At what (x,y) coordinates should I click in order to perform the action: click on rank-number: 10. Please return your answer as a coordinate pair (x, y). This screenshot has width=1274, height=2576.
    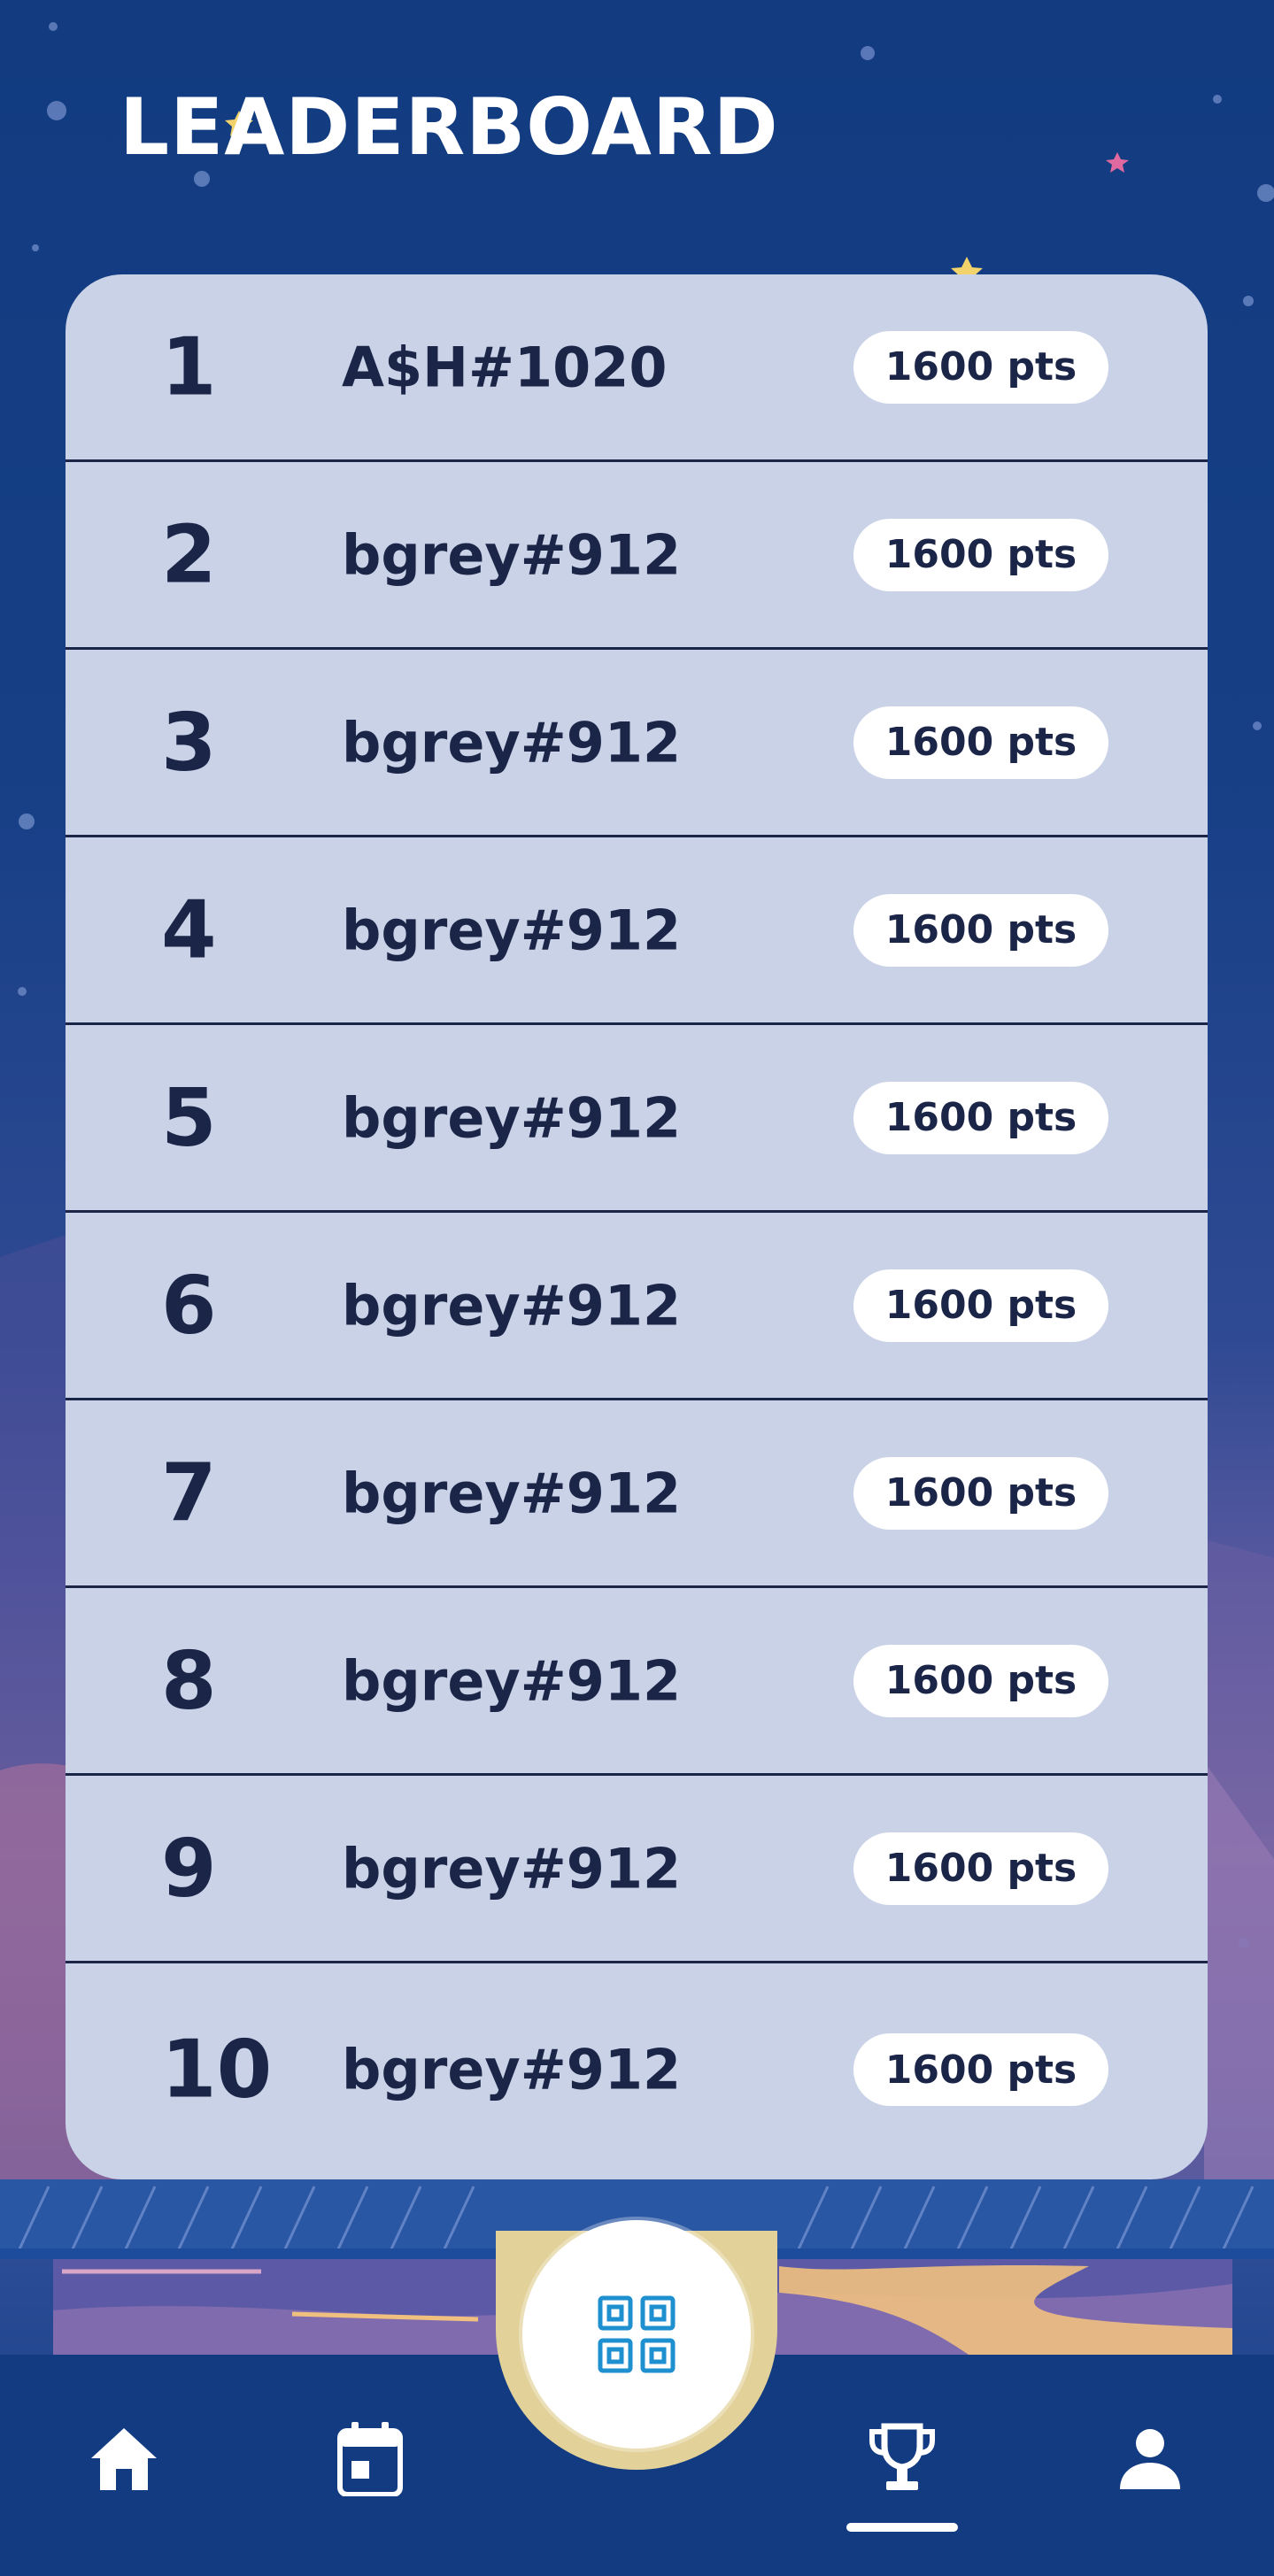
    Looking at the image, I should click on (217, 2070).